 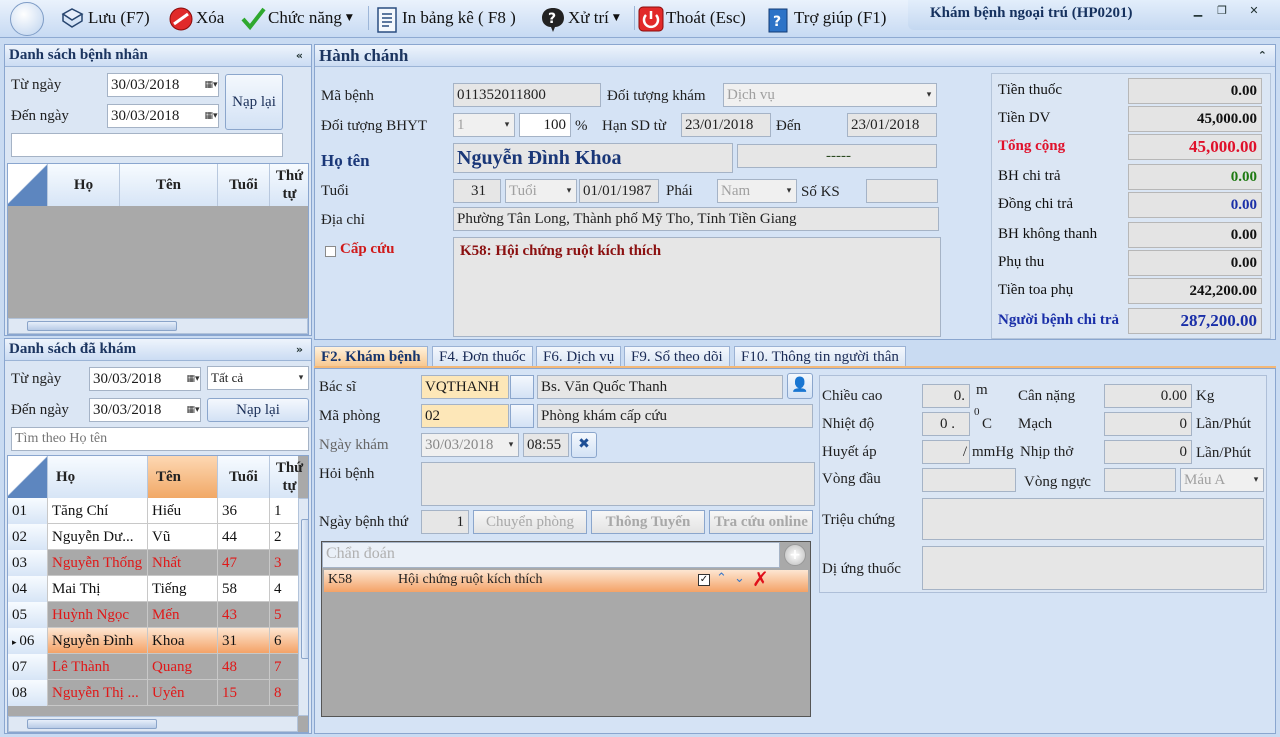 I want to click on extra-field: -----, so click(x=837, y=156).